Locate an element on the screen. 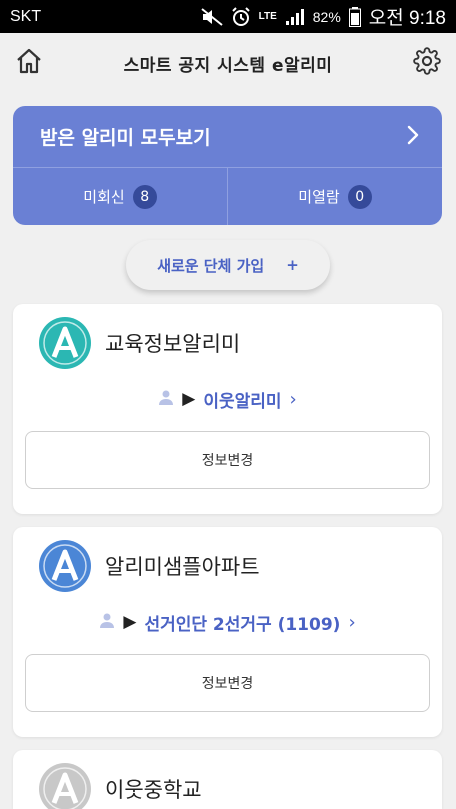 This screenshot has width=456, height=809. unviewed-label: 미열람 is located at coordinates (319, 197).